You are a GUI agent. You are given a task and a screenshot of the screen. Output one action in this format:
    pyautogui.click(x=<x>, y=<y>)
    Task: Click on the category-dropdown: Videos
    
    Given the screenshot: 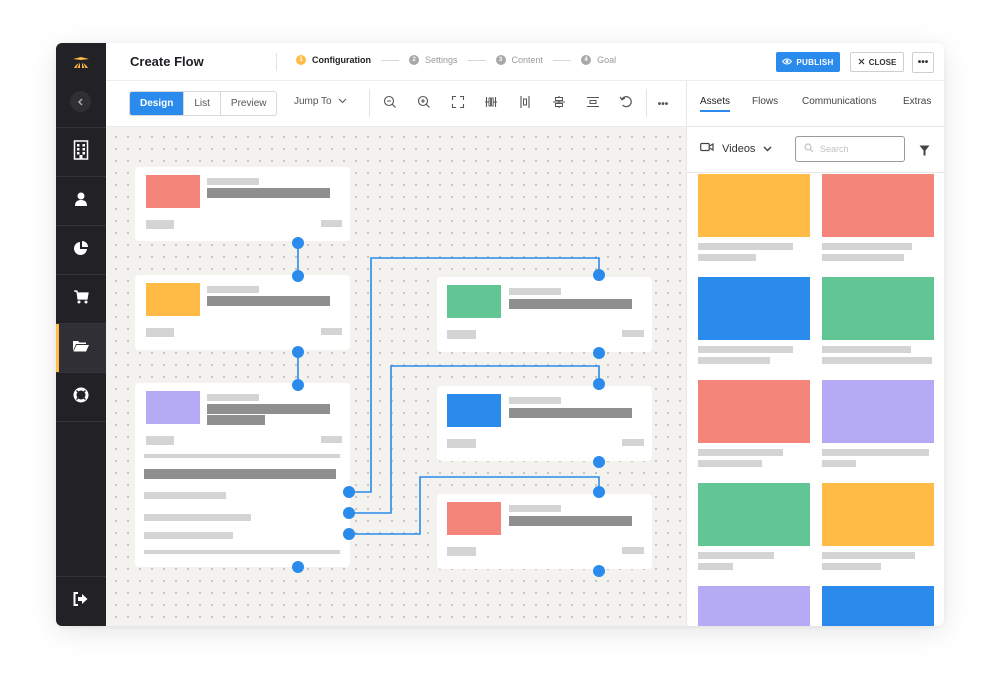 What is the action you would take?
    pyautogui.click(x=736, y=148)
    